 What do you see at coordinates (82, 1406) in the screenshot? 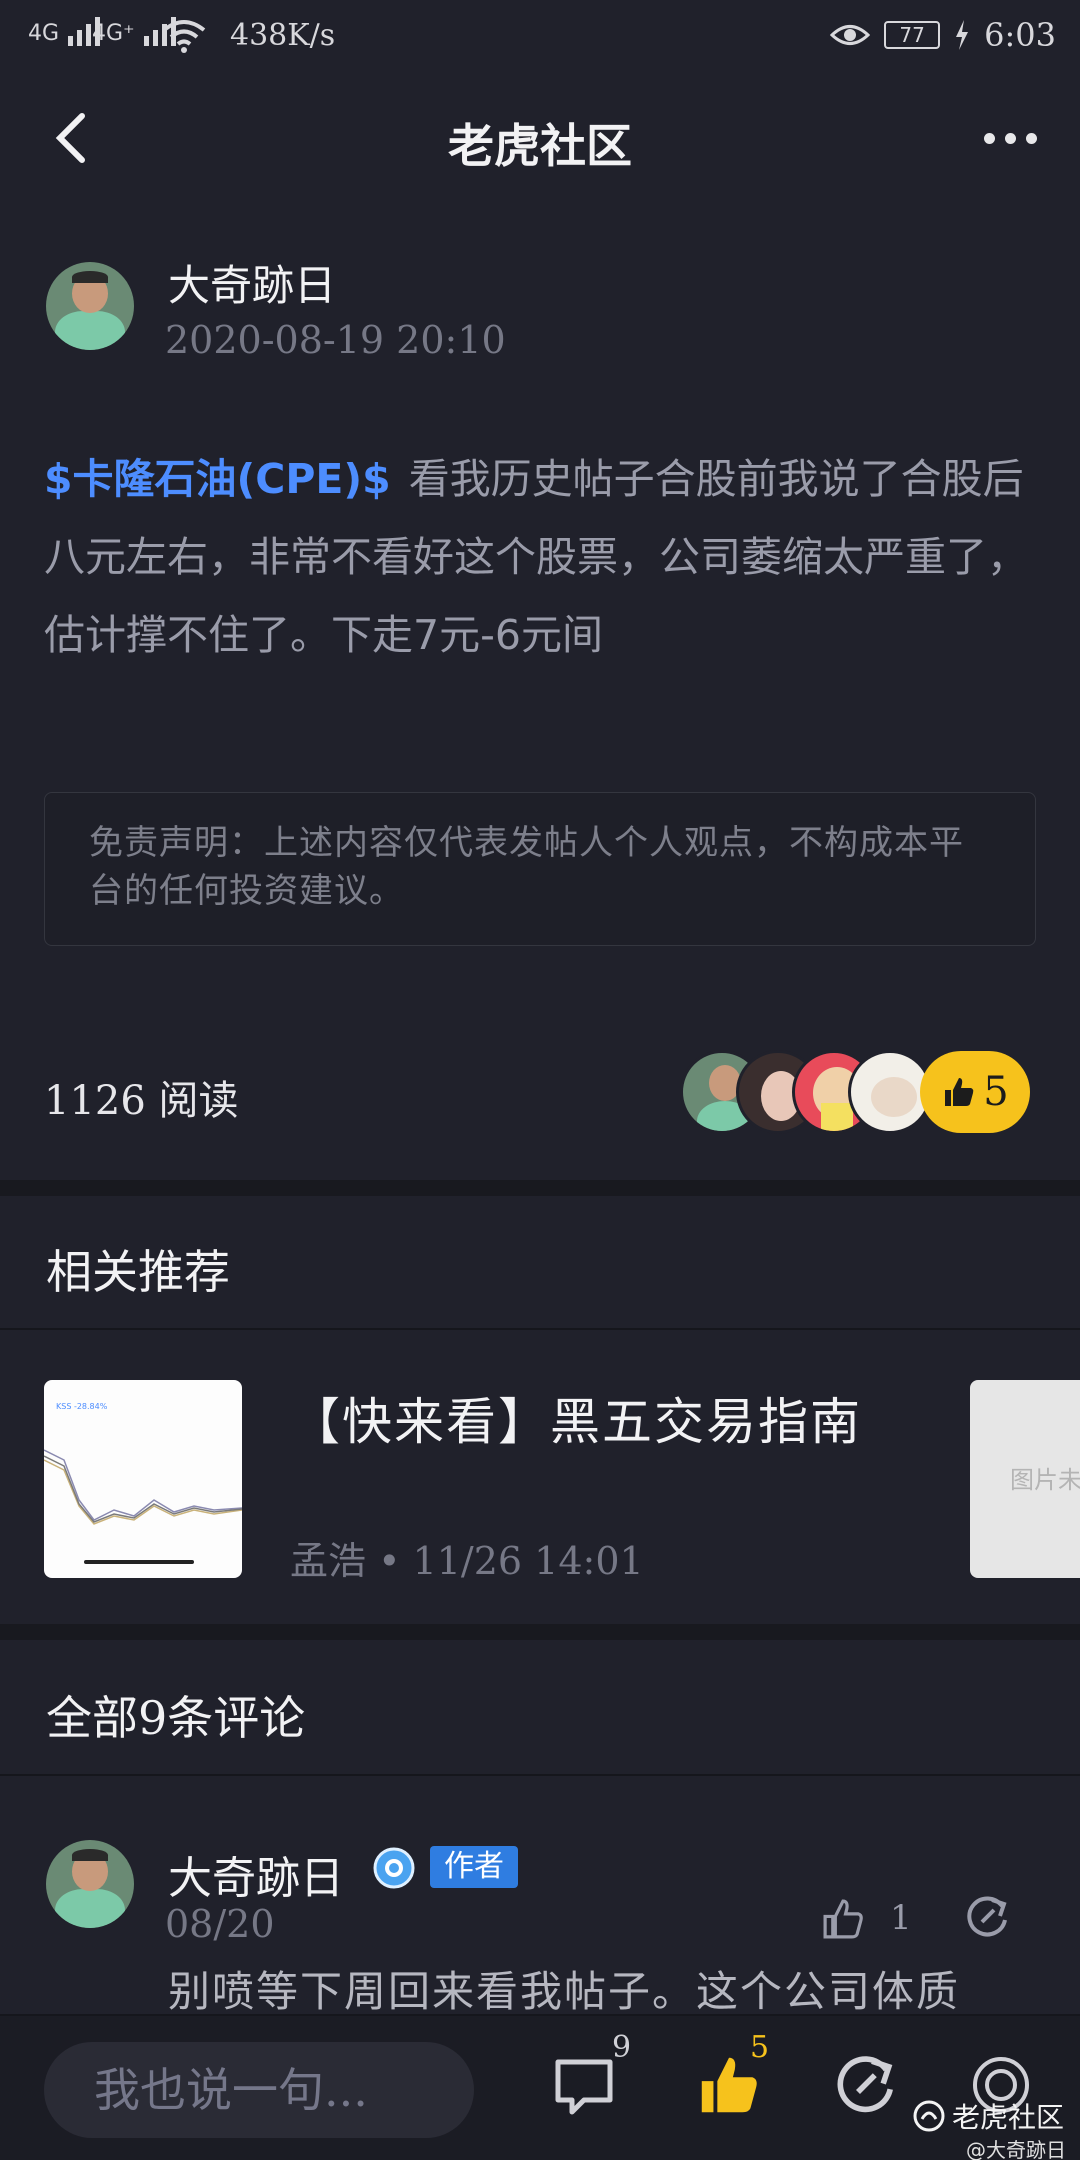
I see `thumb-label: KSS -28.84%` at bounding box center [82, 1406].